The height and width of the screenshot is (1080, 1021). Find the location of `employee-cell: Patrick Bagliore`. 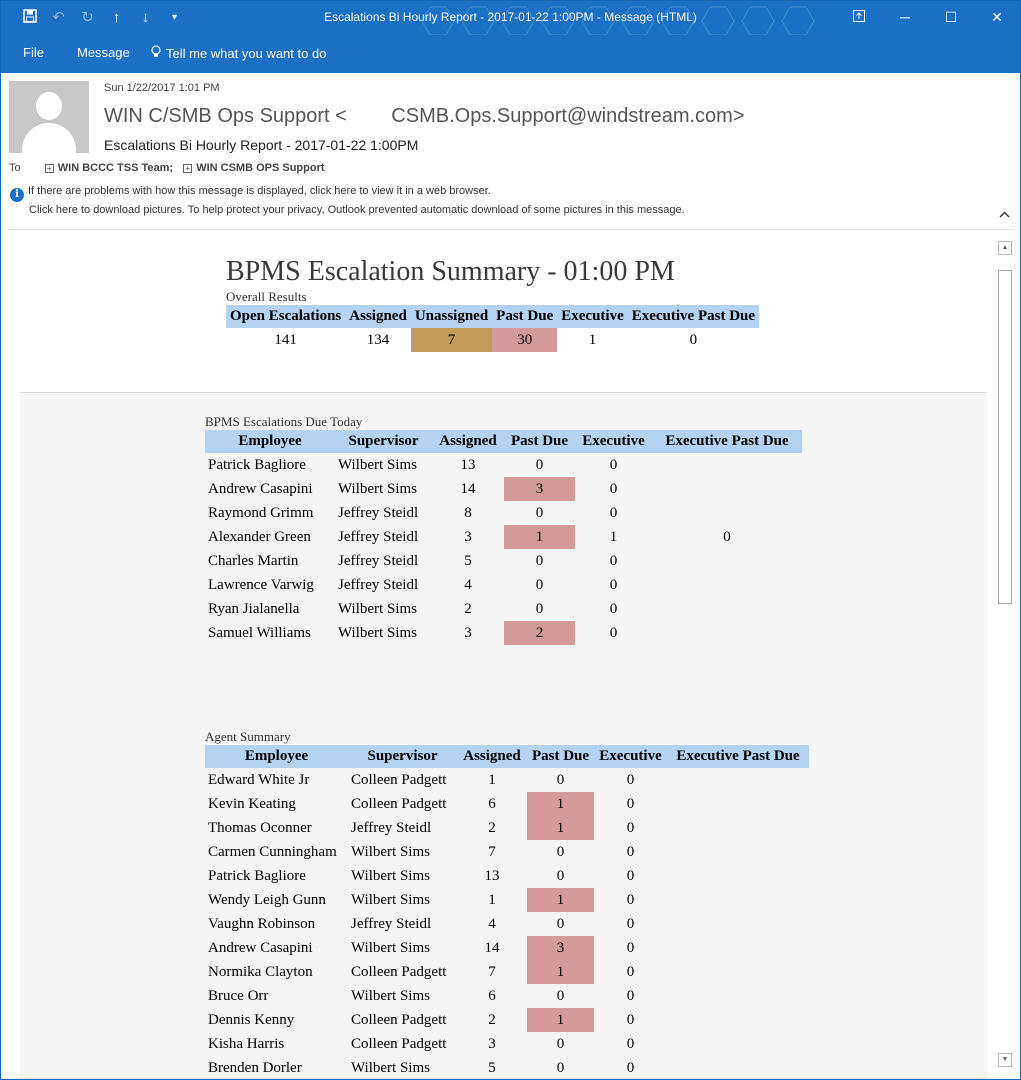

employee-cell: Patrick Bagliore is located at coordinates (257, 875).